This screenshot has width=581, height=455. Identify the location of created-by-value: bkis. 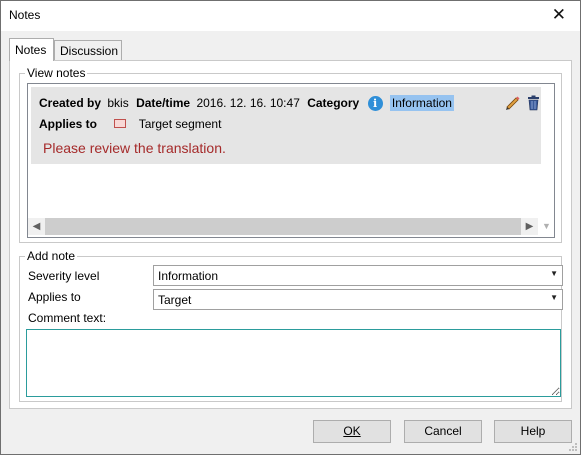
(118, 103).